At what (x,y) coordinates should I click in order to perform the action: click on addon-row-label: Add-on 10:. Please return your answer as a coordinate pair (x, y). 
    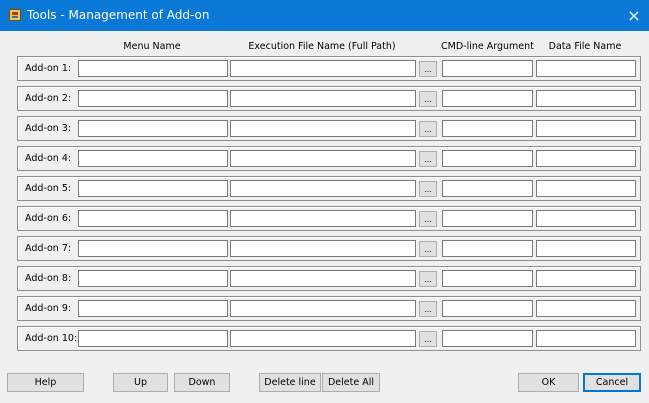
    Looking at the image, I should click on (51, 338).